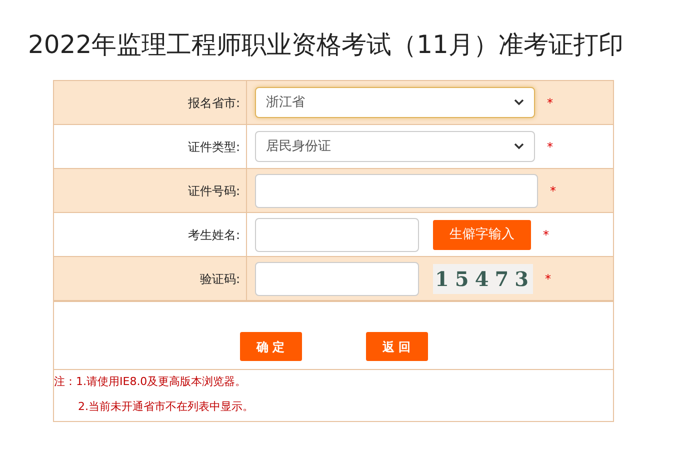 This screenshot has height=450, width=677. Describe the element at coordinates (165, 406) in the screenshot. I see `note-text: 2.当前未开通省市不在列表中显示。` at that location.